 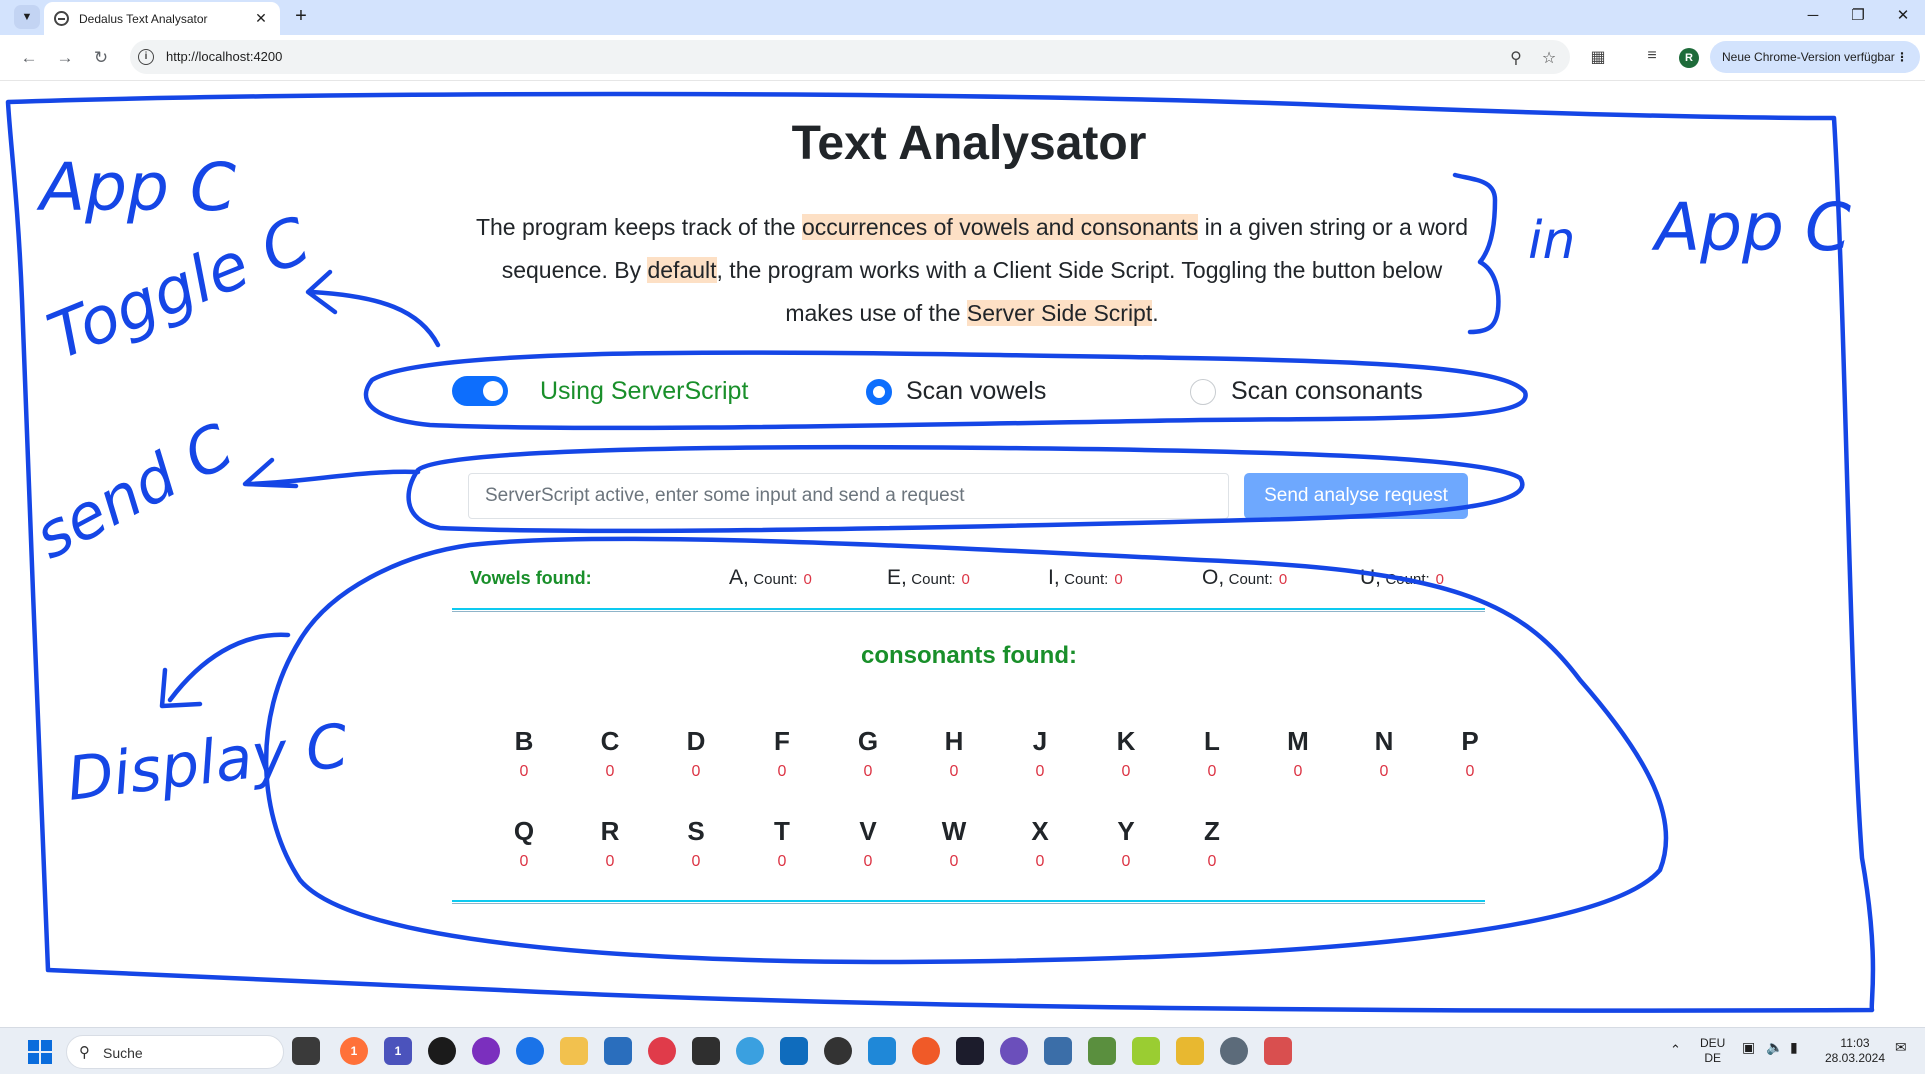 What do you see at coordinates (1250, 579) in the screenshot?
I see `count-label: Count:` at bounding box center [1250, 579].